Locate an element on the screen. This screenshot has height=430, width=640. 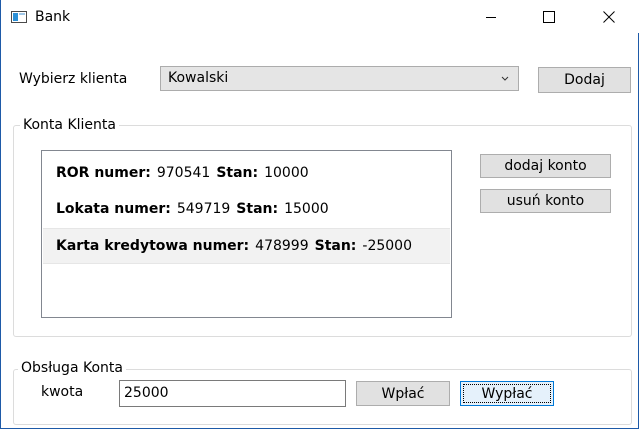
amount-input: 25000 is located at coordinates (232, 393).